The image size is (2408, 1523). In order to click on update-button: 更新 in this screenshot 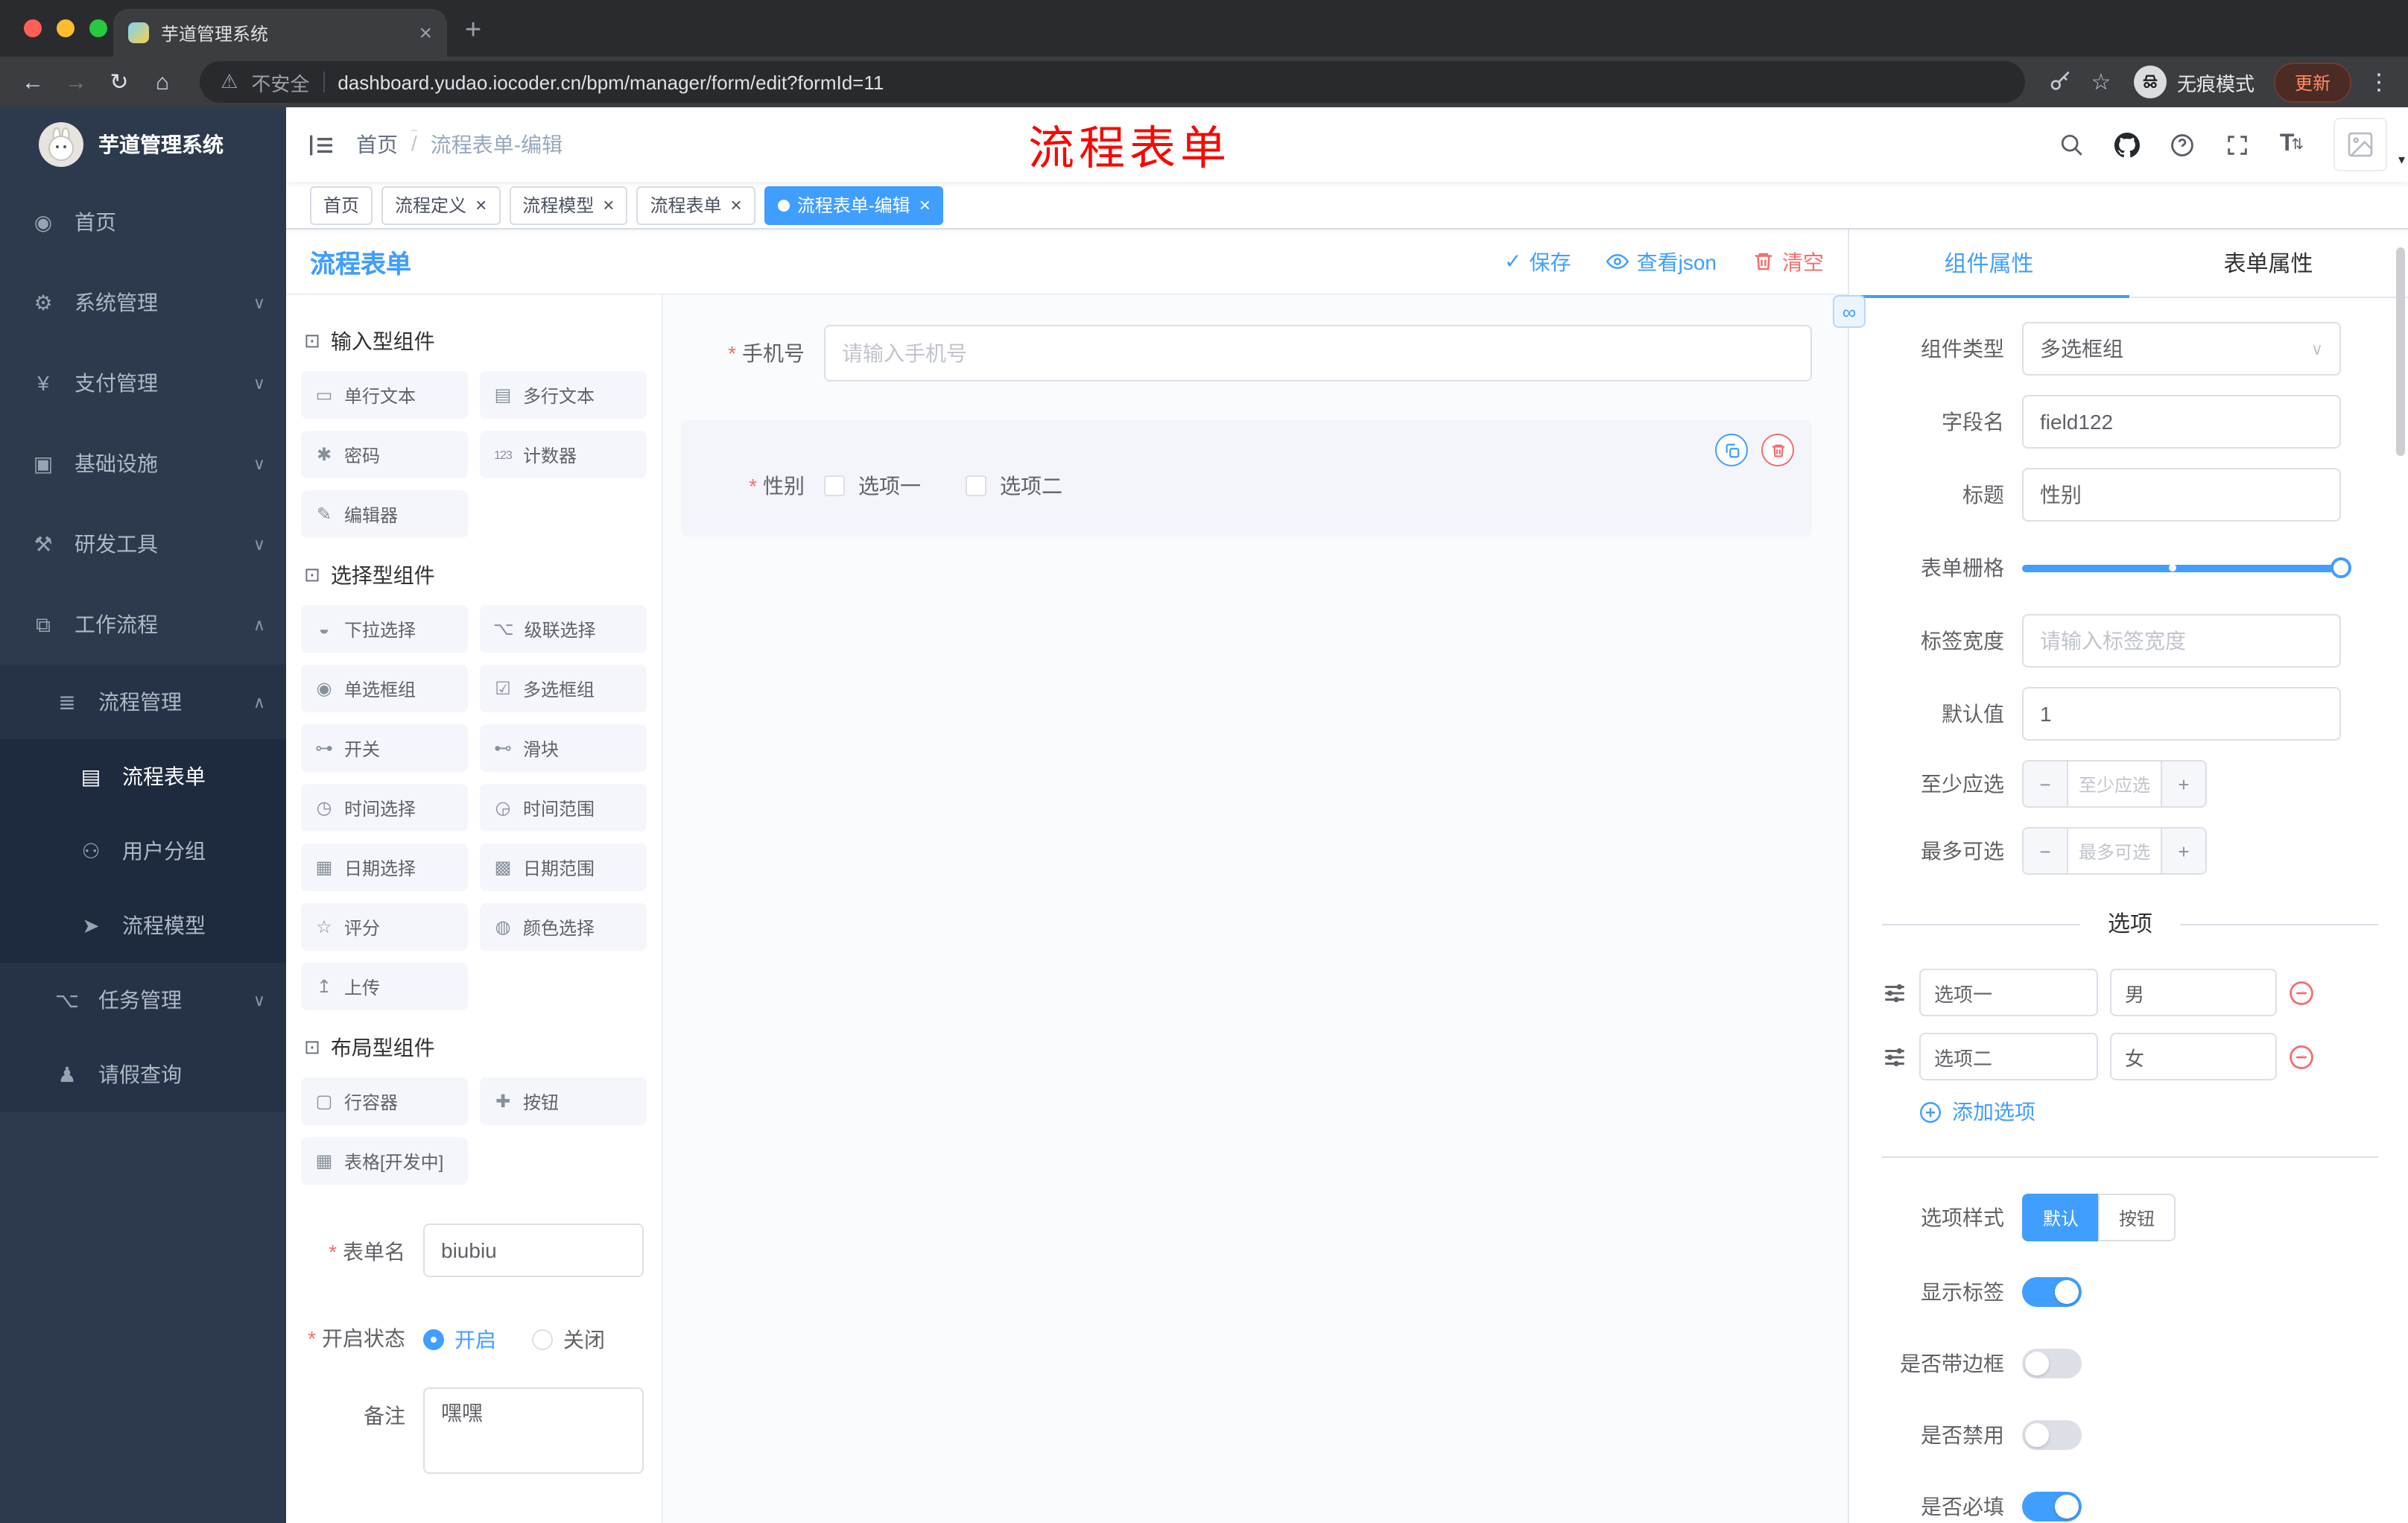, I will do `click(2312, 82)`.